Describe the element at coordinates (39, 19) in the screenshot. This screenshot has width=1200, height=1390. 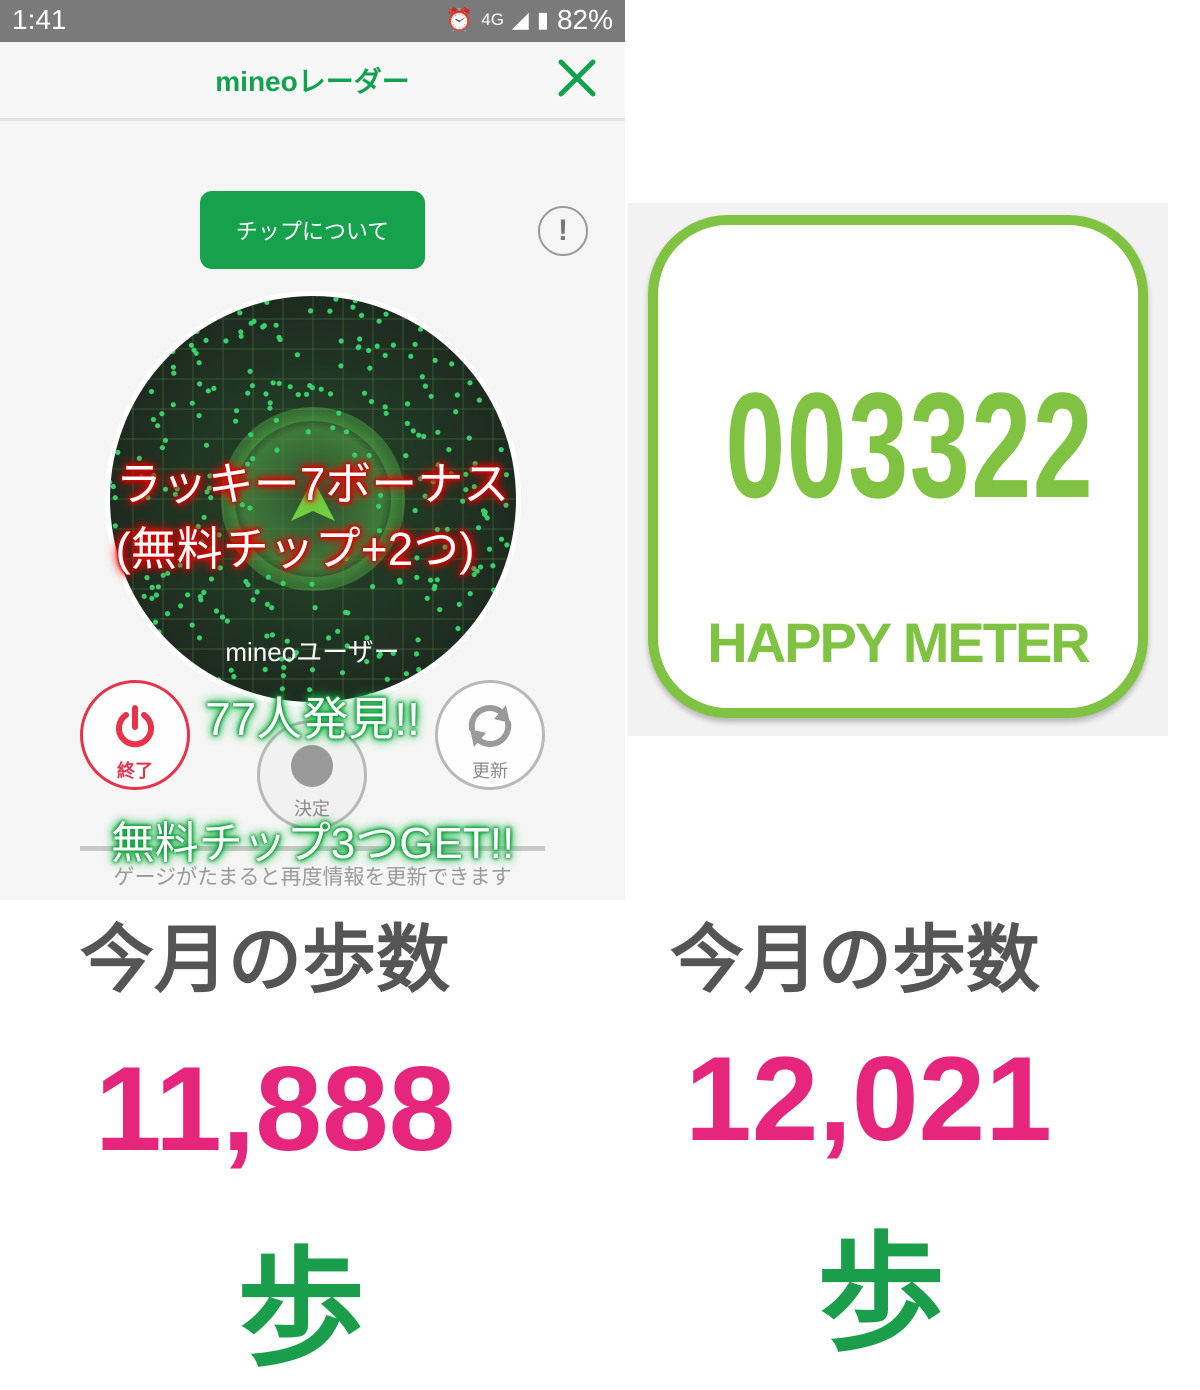
I see `status-time: 1:41` at that location.